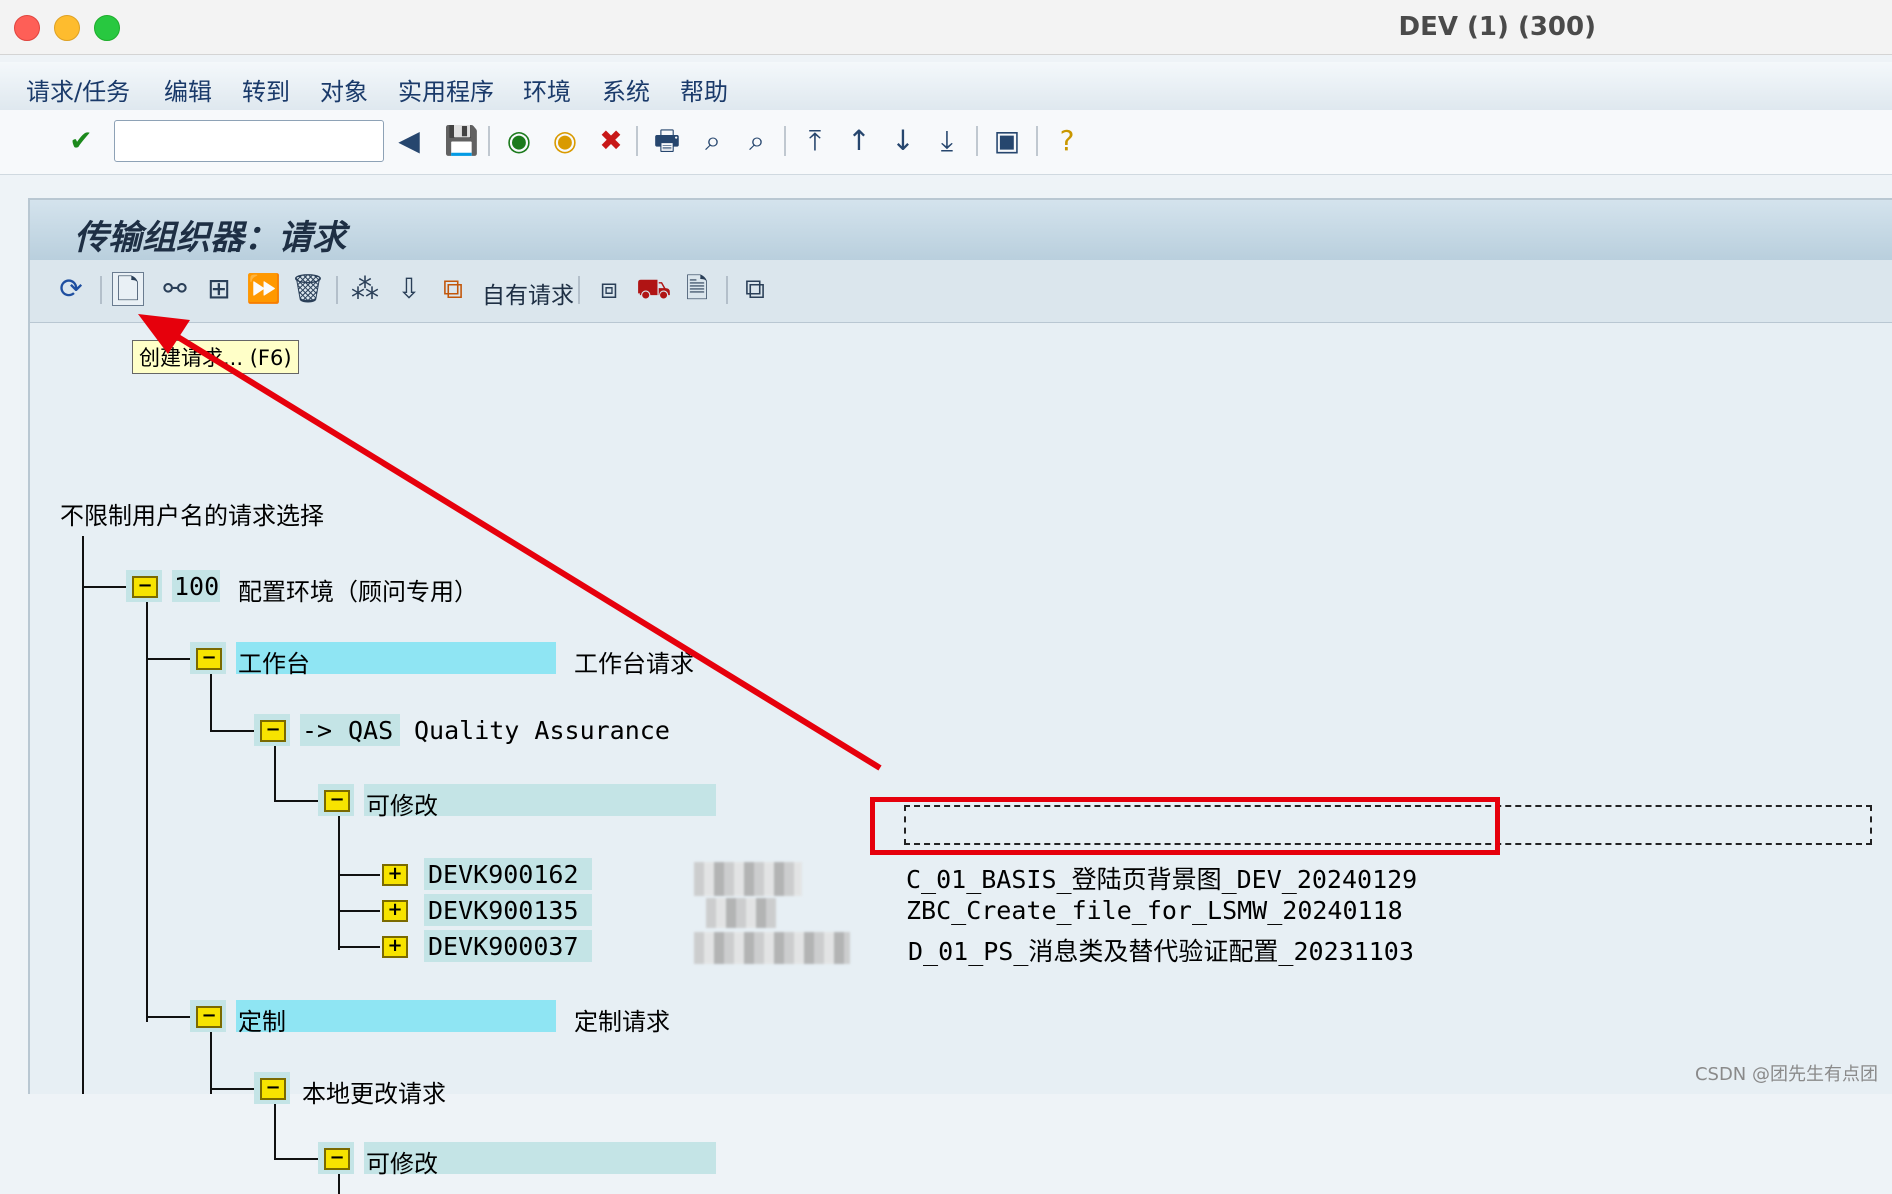 This screenshot has width=1892, height=1194. I want to click on menu-edit: 编辑, so click(188, 89).